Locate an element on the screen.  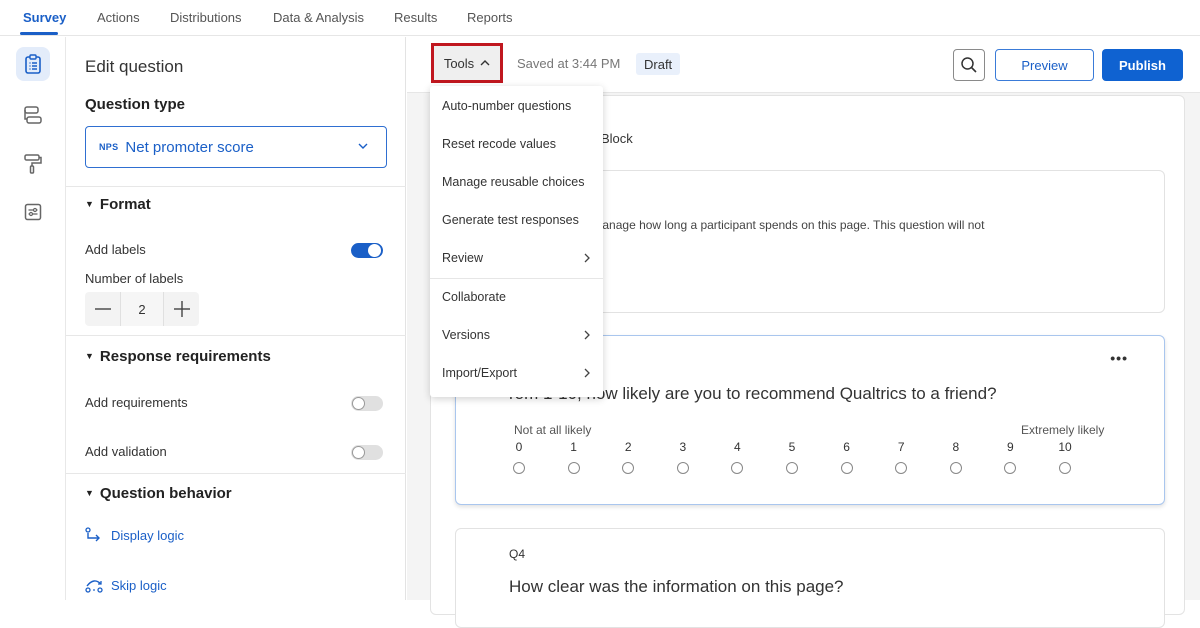
survey-clipboard-icon is located at coordinates (33, 64).